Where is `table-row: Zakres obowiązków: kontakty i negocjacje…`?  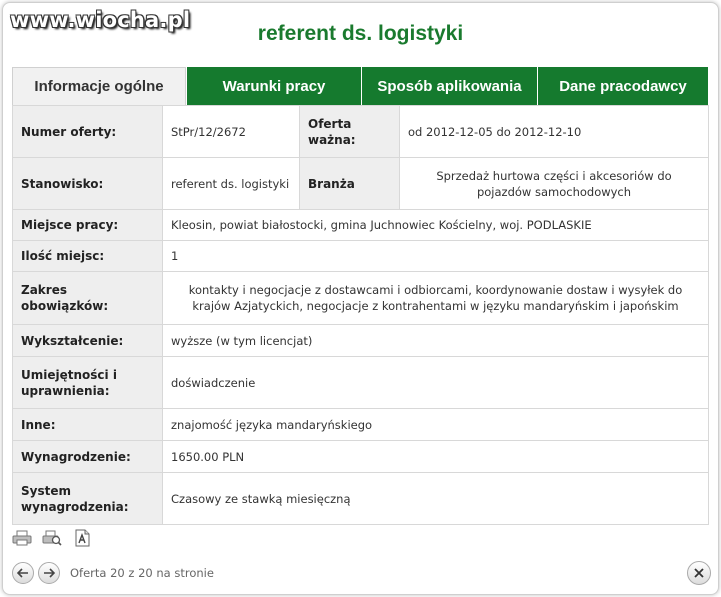
table-row: Zakres obowiązków: kontakty i negocjacje… is located at coordinates (360, 298).